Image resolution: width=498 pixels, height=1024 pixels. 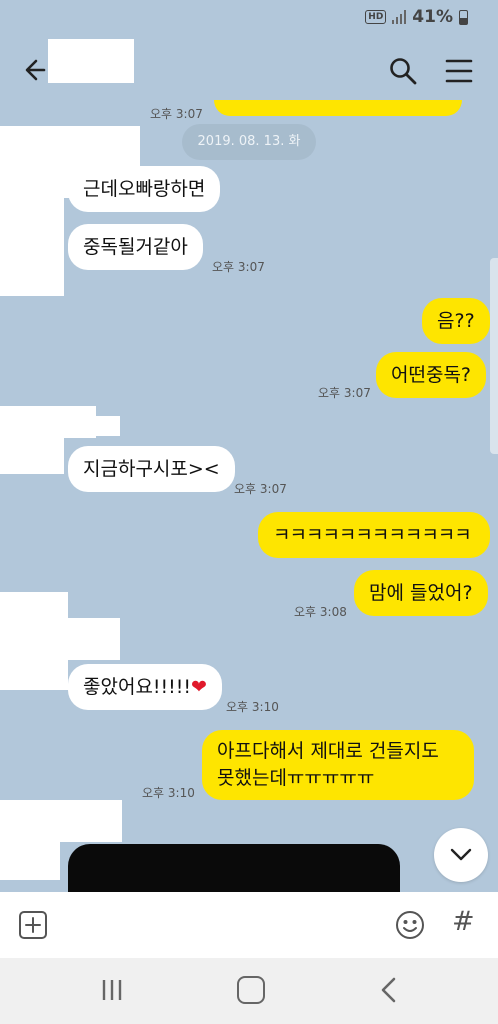 I want to click on status-bar: HD 41%, so click(x=249, y=17).